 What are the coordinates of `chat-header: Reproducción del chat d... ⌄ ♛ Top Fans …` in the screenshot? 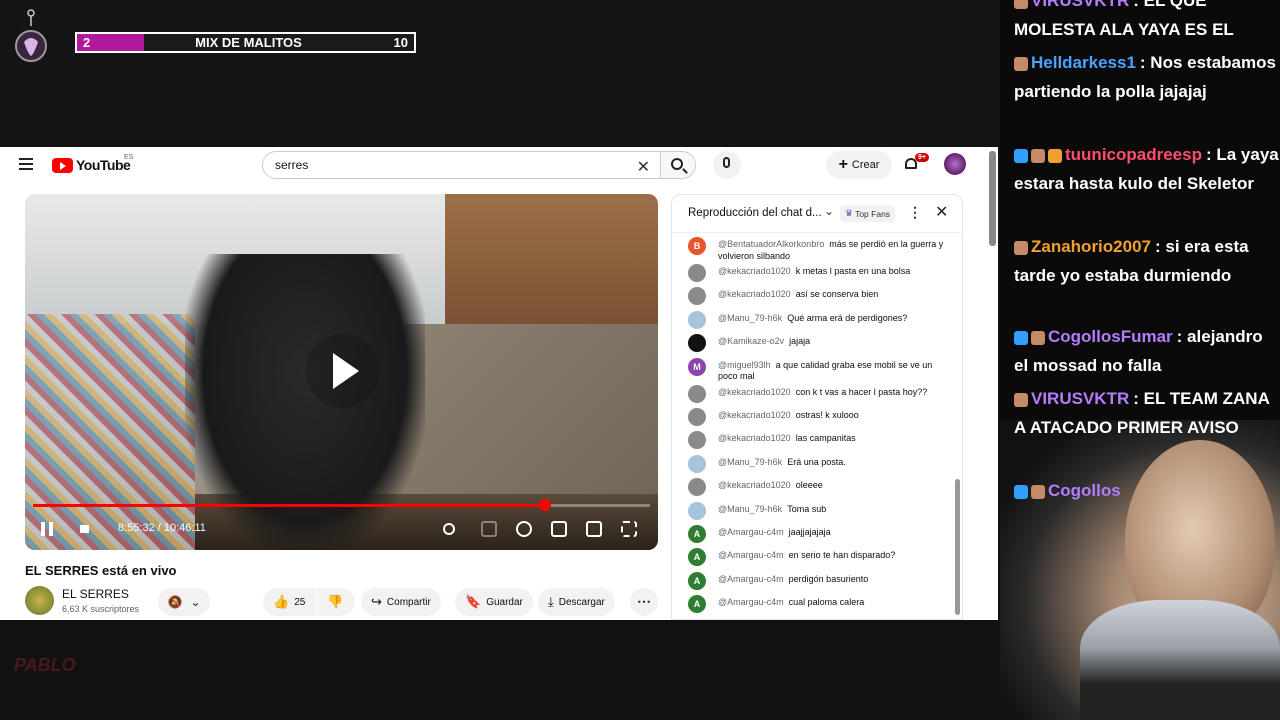 It's located at (817, 214).